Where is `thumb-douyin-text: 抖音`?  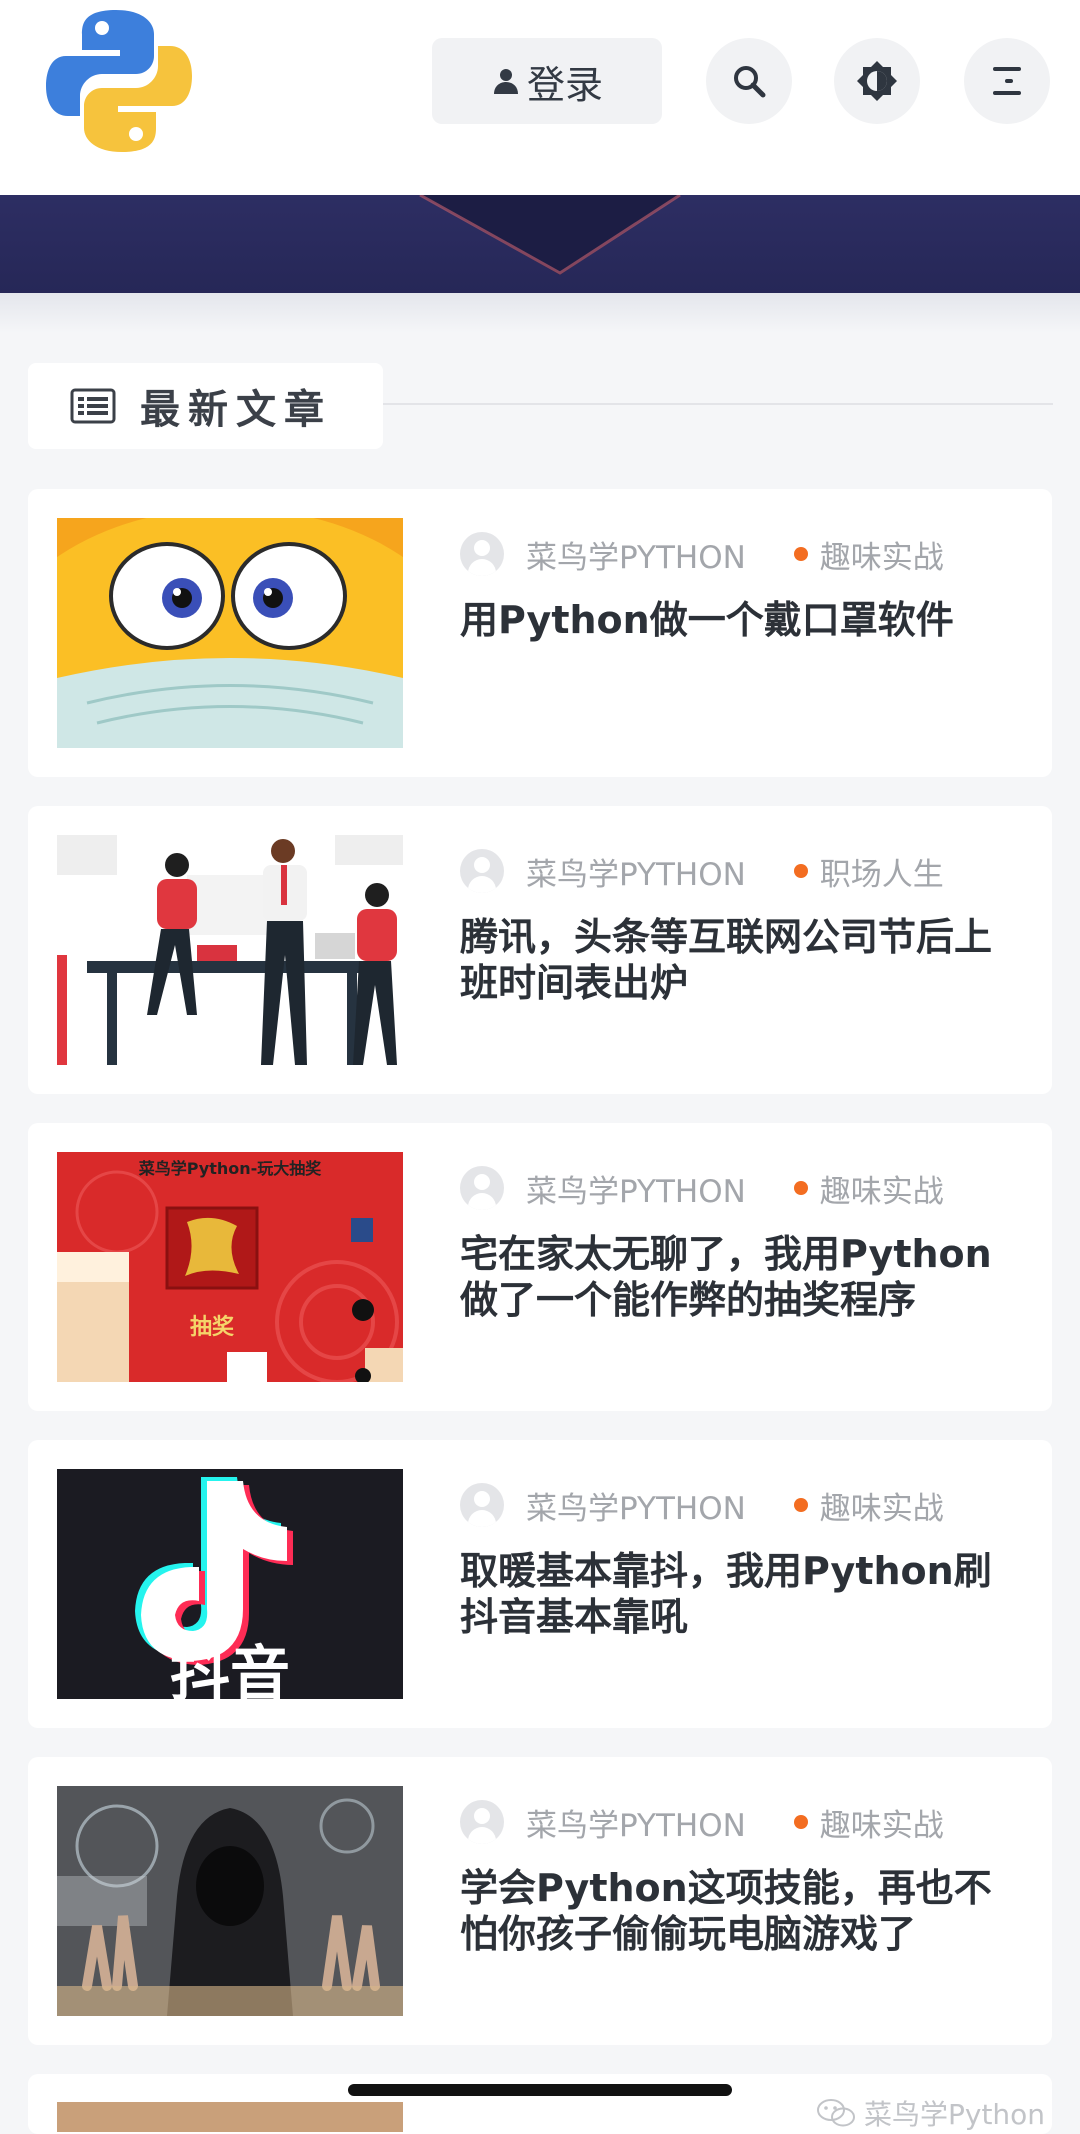 thumb-douyin-text: 抖音 is located at coordinates (230, 1669).